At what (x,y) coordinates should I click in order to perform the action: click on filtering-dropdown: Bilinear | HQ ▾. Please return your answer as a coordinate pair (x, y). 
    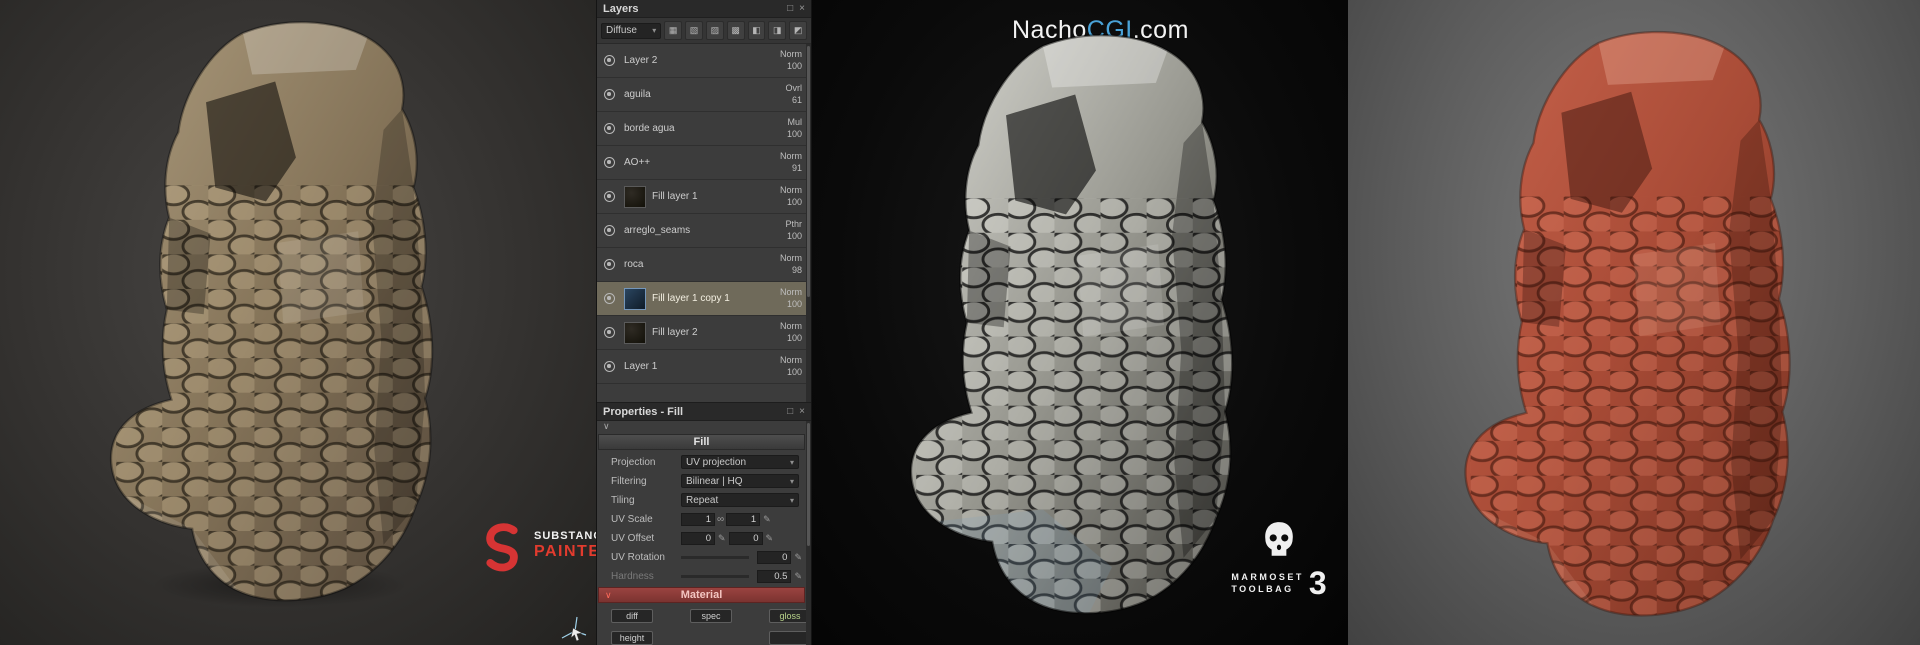
    Looking at the image, I should click on (740, 481).